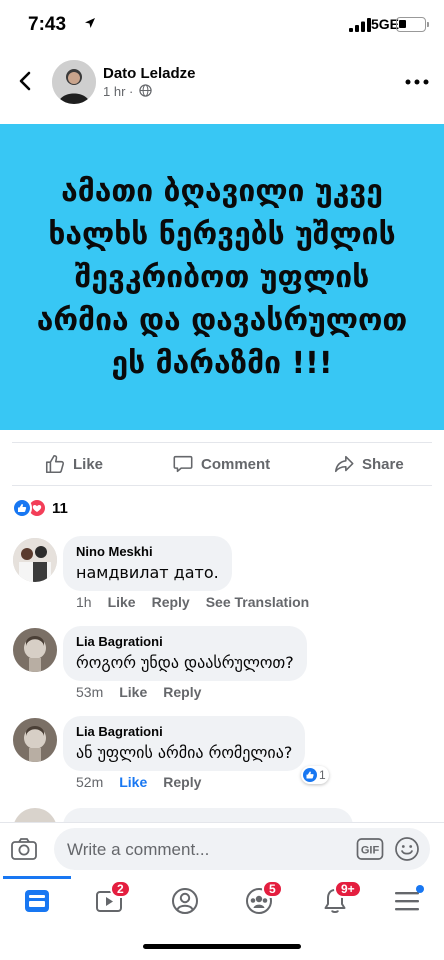 This screenshot has height=960, width=444. What do you see at coordinates (222, 83) in the screenshot?
I see `post-header: Dato Leladze 1 hr ·` at bounding box center [222, 83].